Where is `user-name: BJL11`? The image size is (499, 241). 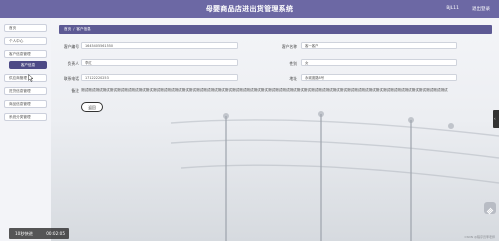
user-name: BJL11 is located at coordinates (452, 8).